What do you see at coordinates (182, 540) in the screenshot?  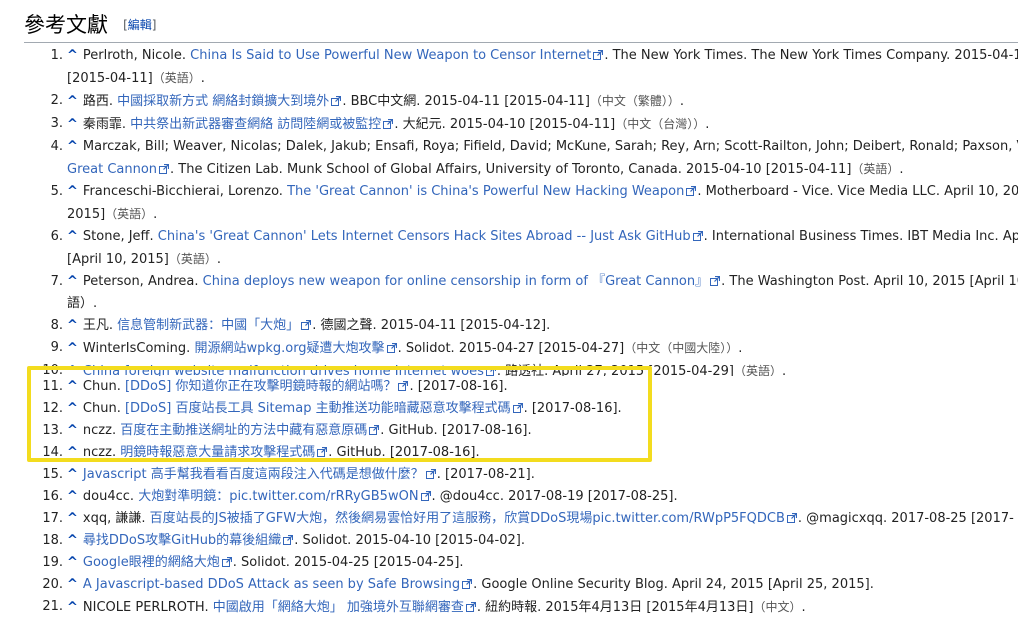 I see `reference-link: 尋找DDoS攻擊GitHub的幕後組織` at bounding box center [182, 540].